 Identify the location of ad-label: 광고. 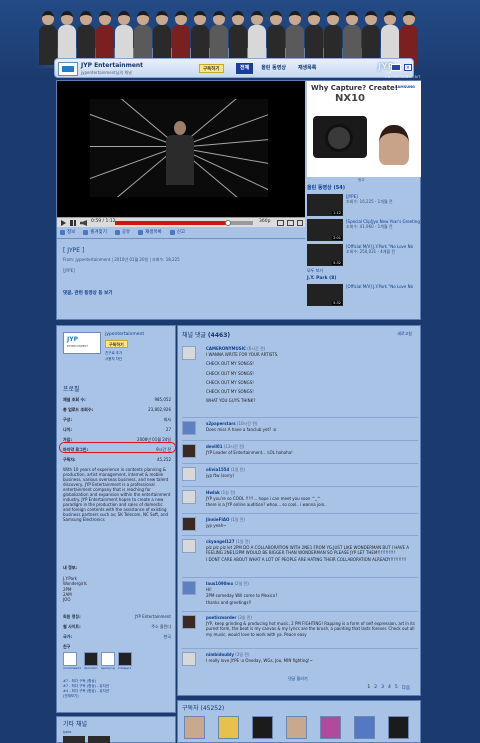
(361, 180).